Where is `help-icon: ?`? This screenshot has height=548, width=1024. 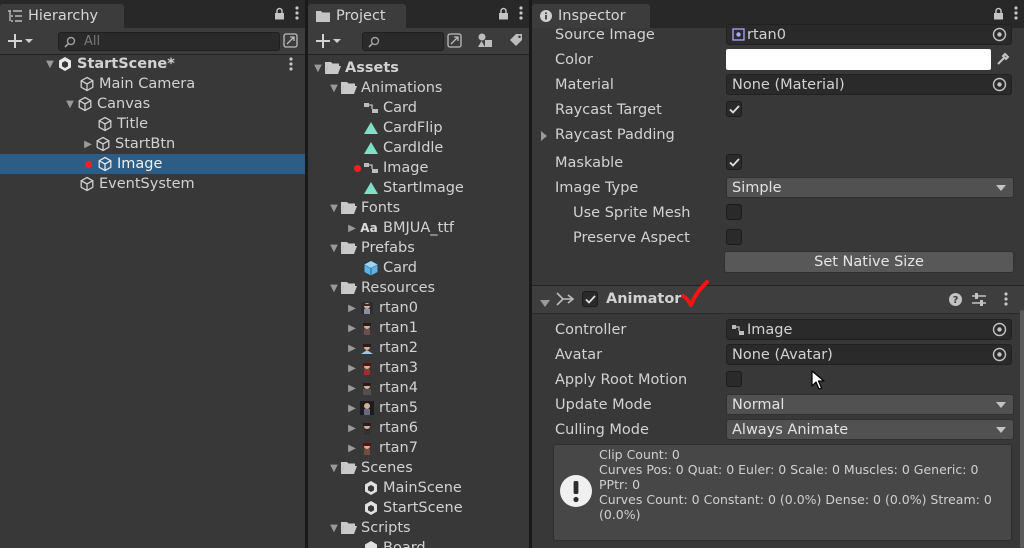
help-icon: ? is located at coordinates (955, 301).